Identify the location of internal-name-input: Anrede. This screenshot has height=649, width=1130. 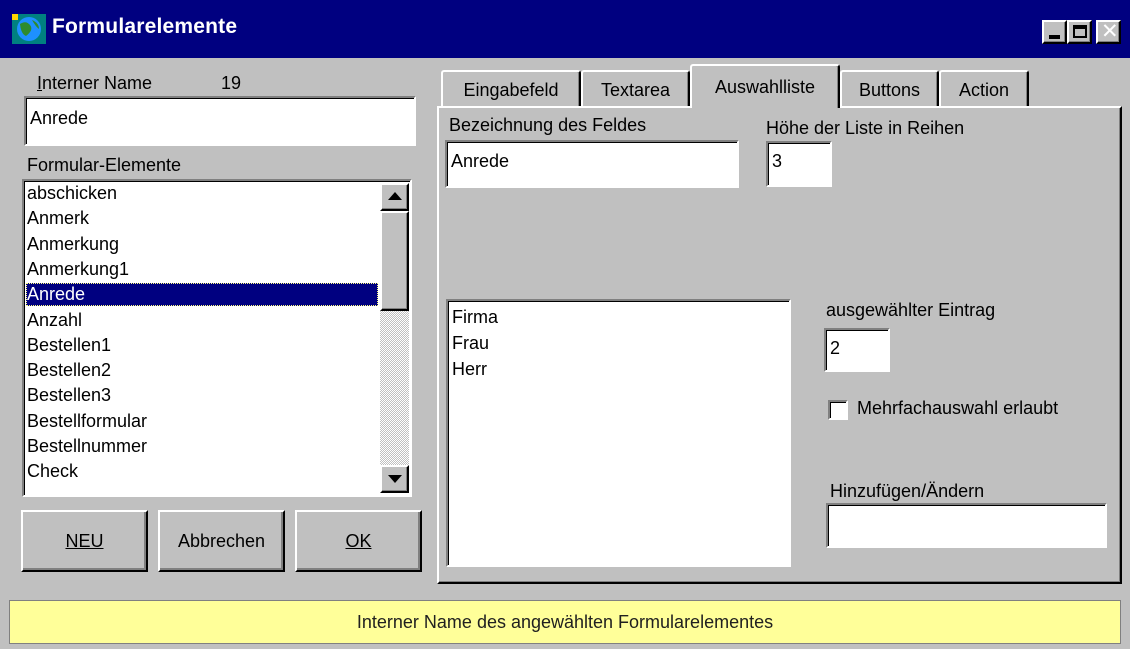
(220, 121).